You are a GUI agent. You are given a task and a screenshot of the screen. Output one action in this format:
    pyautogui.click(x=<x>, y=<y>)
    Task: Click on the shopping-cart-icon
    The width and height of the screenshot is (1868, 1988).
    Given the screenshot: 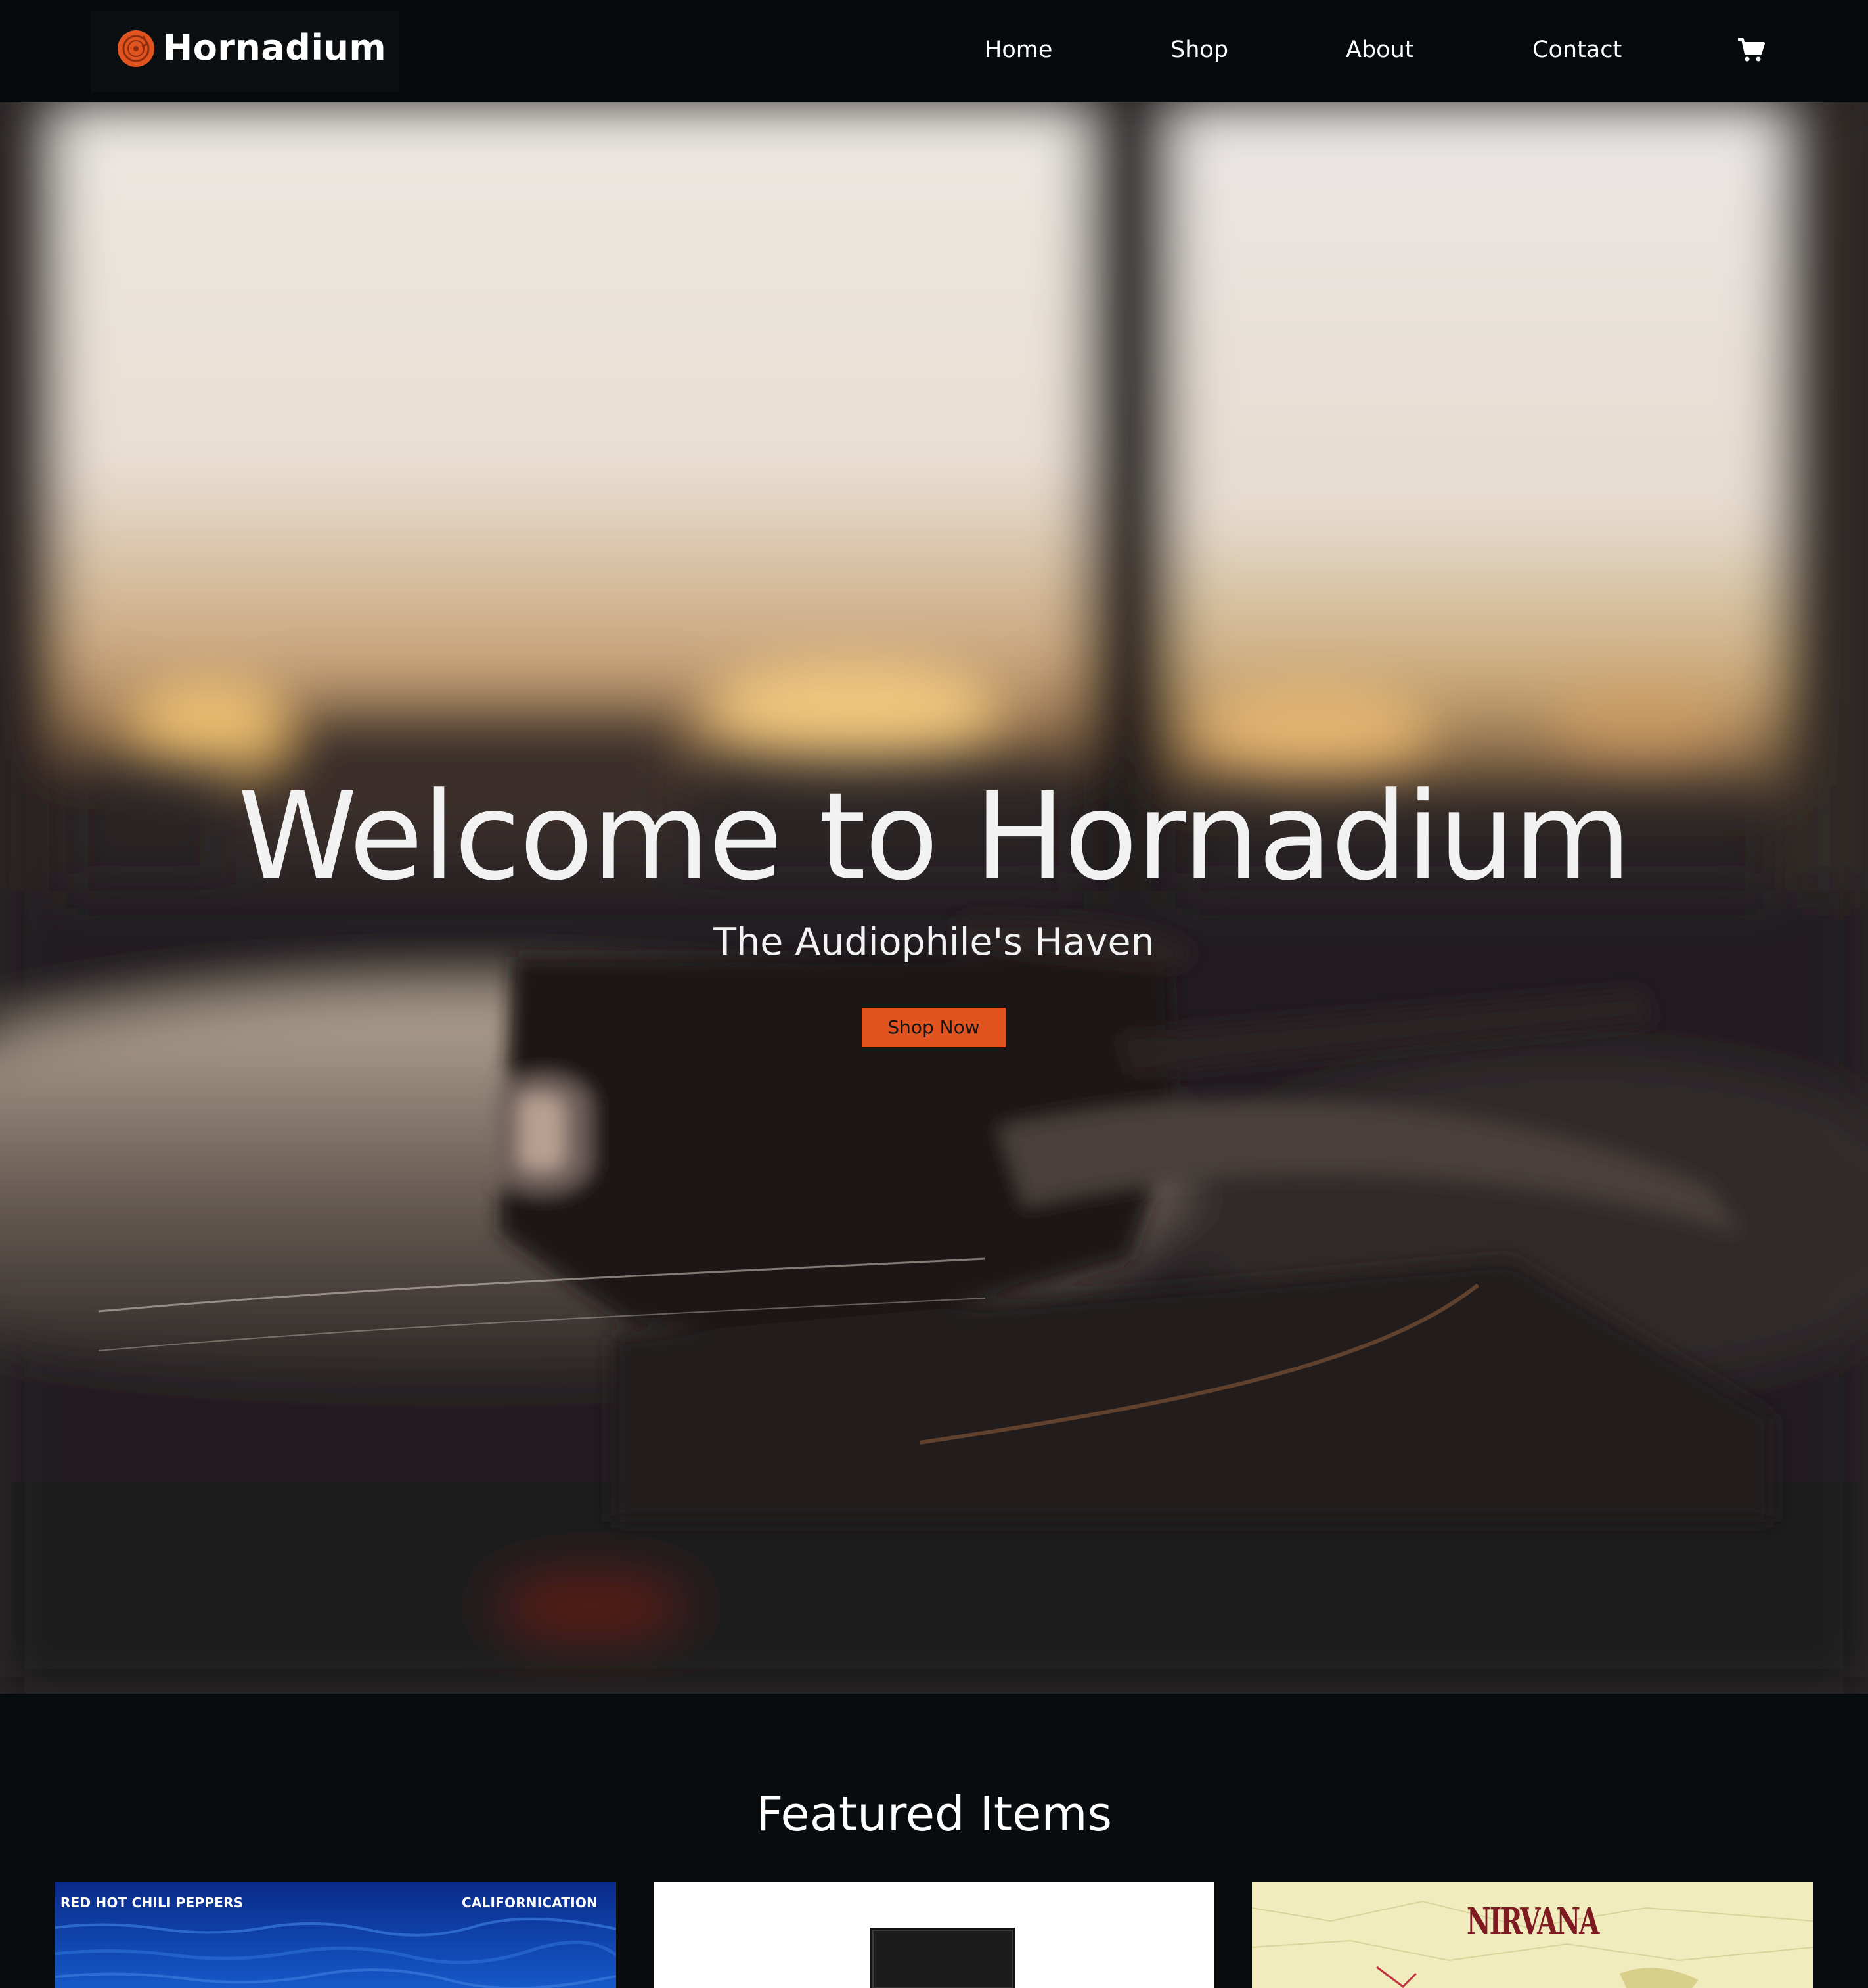 What is the action you would take?
    pyautogui.click(x=1751, y=50)
    